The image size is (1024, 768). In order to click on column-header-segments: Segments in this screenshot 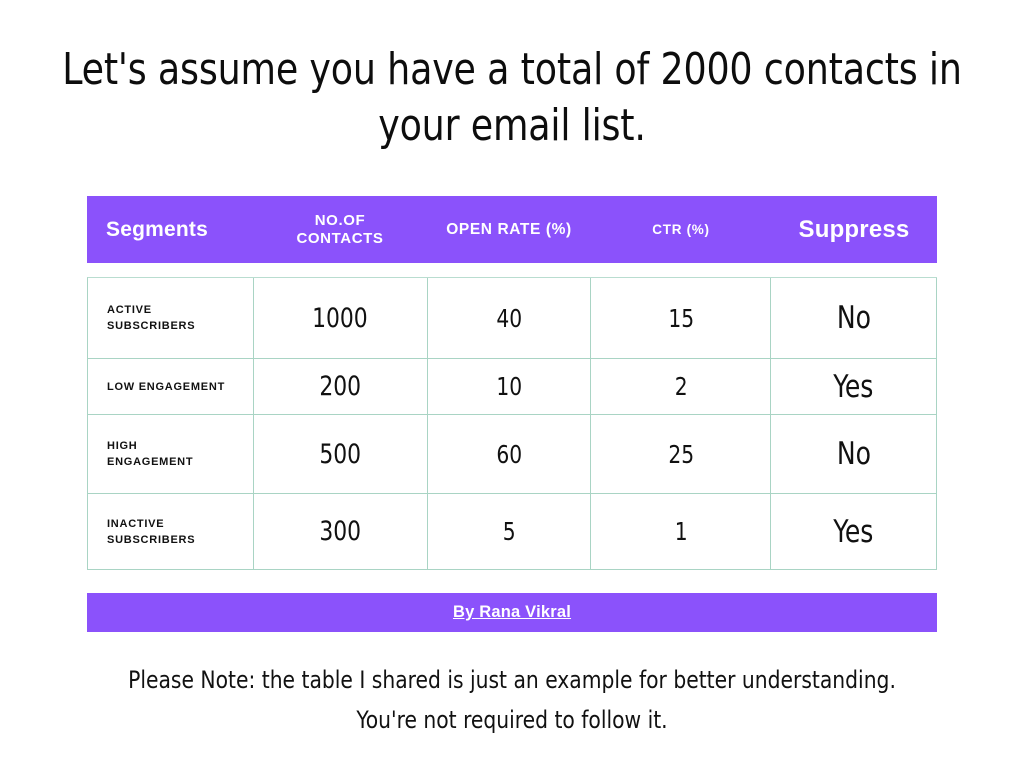, I will do `click(170, 229)`.